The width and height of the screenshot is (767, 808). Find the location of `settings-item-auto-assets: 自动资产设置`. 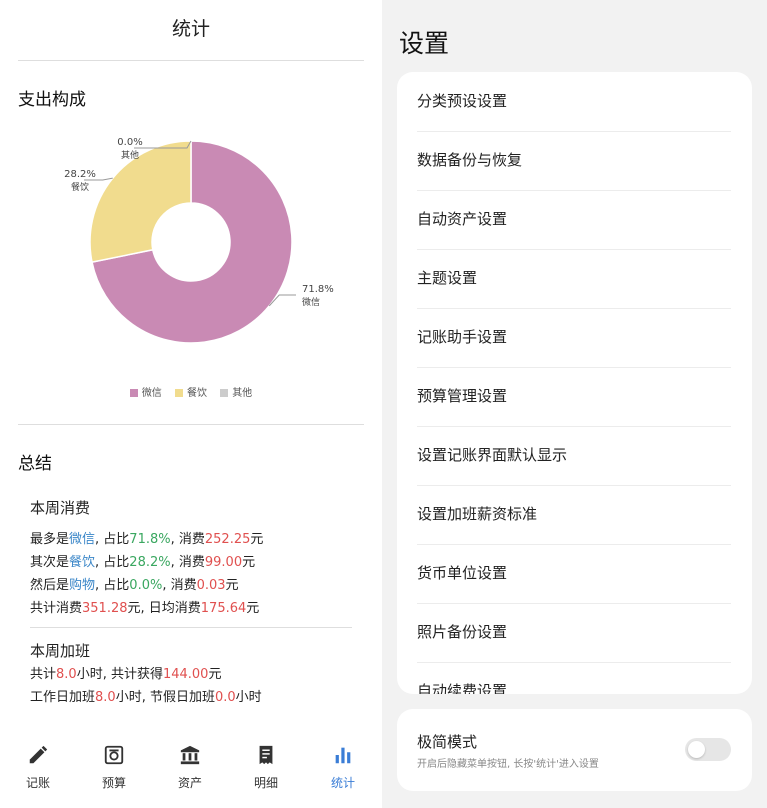

settings-item-auto-assets: 自动资产设置 is located at coordinates (574, 220).